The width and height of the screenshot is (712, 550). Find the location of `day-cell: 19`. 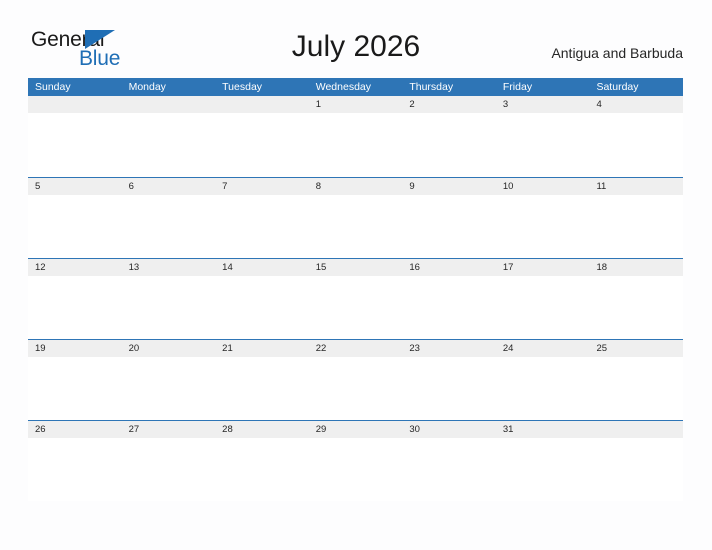

day-cell: 19 is located at coordinates (75, 348).